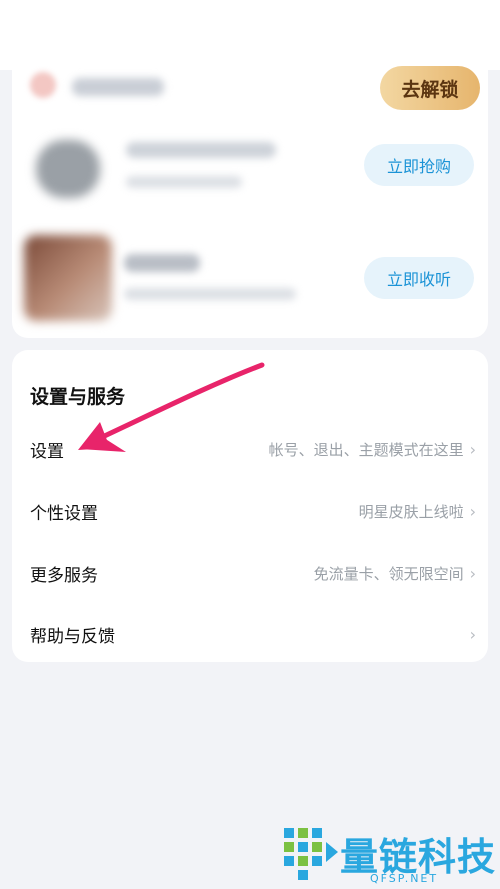 The height and width of the screenshot is (889, 500). I want to click on section-title: 设置与服务, so click(78, 397).